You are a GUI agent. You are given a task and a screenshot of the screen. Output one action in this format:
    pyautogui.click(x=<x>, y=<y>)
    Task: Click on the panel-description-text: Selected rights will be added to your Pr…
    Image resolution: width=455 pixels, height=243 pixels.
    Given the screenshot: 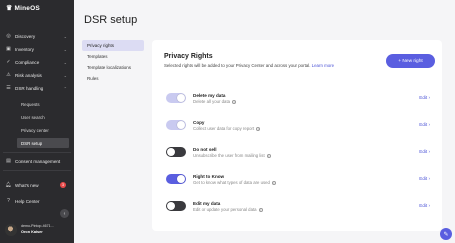 What is the action you would take?
    pyautogui.click(x=237, y=65)
    